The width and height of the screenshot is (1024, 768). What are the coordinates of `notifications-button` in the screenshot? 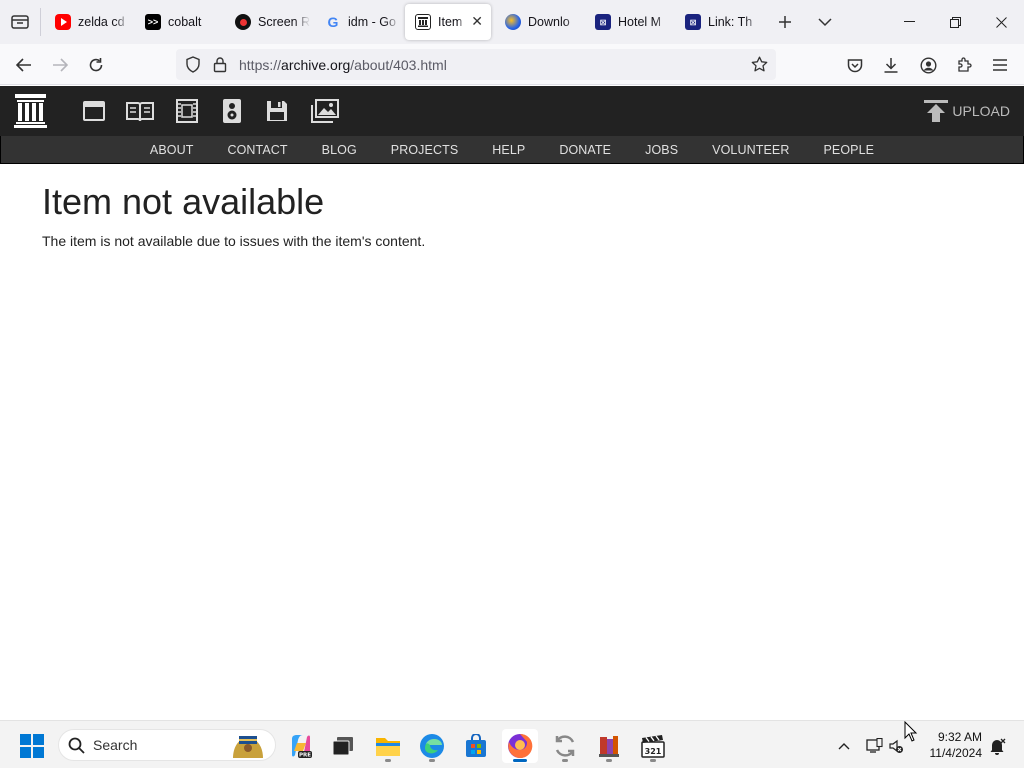 It's located at (997, 746).